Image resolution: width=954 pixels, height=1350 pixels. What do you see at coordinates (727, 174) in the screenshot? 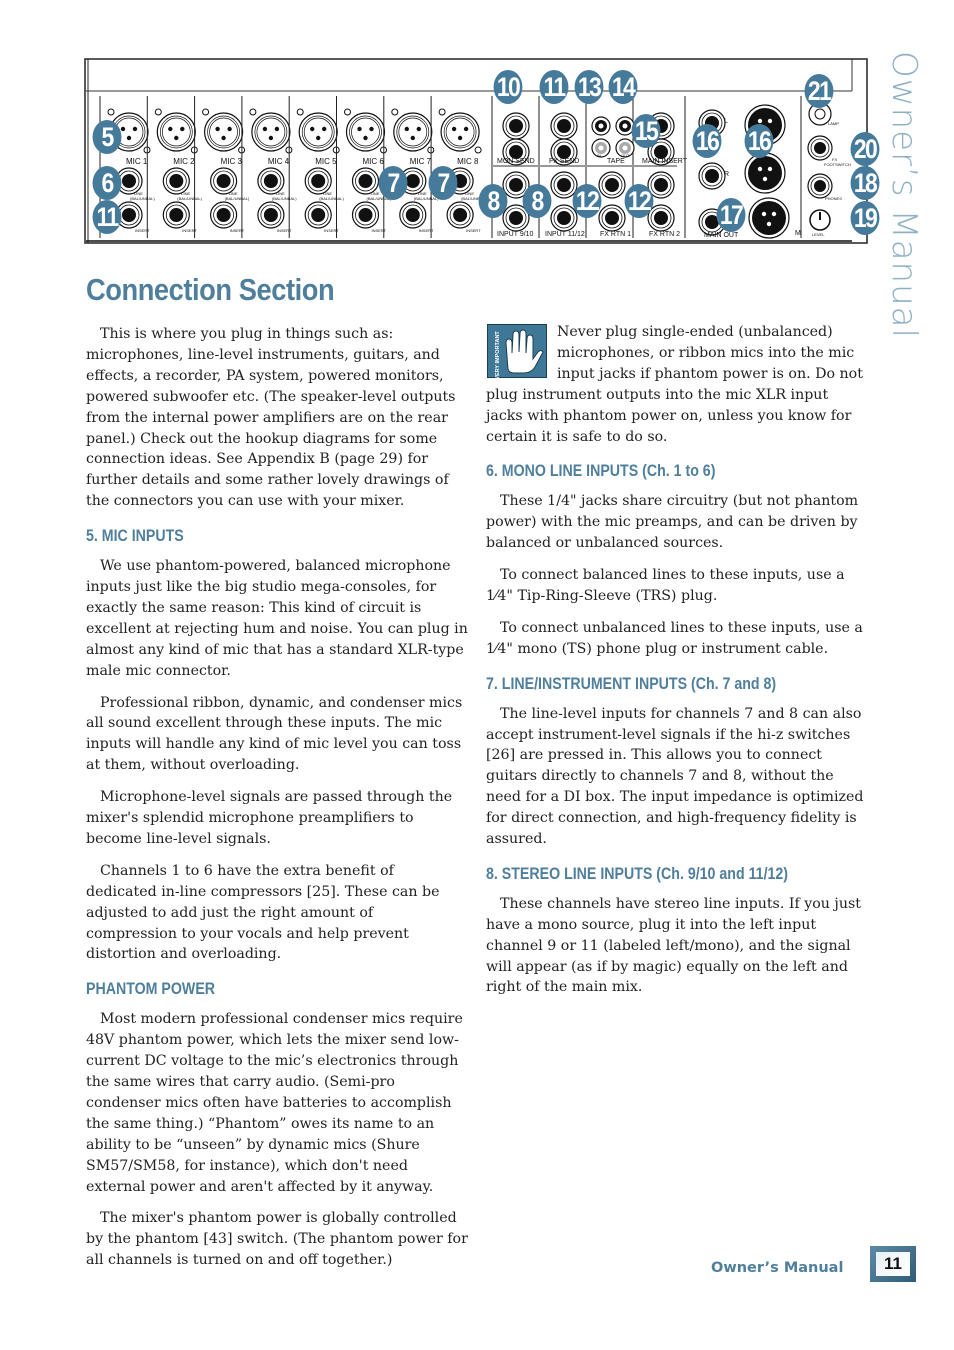
I see `r-label: R` at bounding box center [727, 174].